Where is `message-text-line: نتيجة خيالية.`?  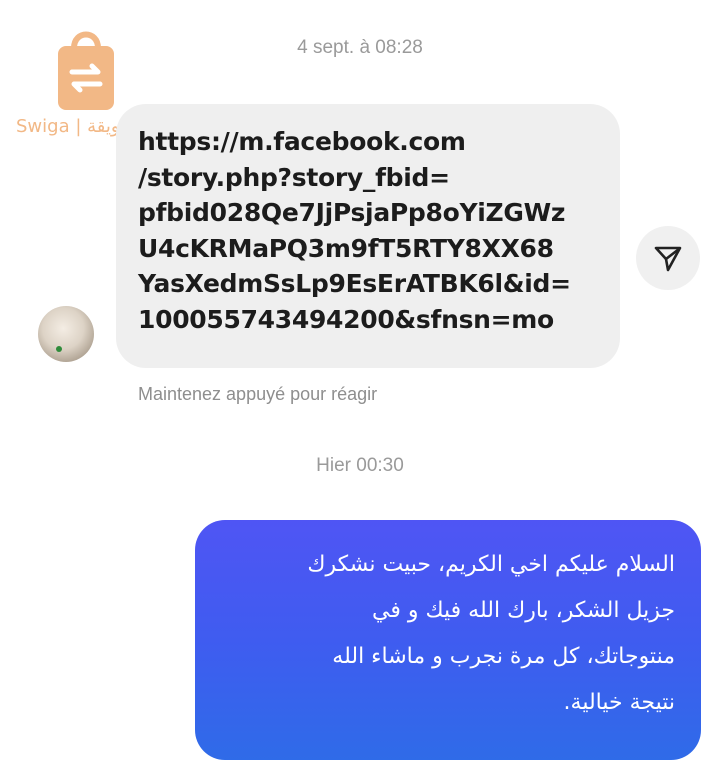
message-text-line: نتيجة خيالية. is located at coordinates (619, 702).